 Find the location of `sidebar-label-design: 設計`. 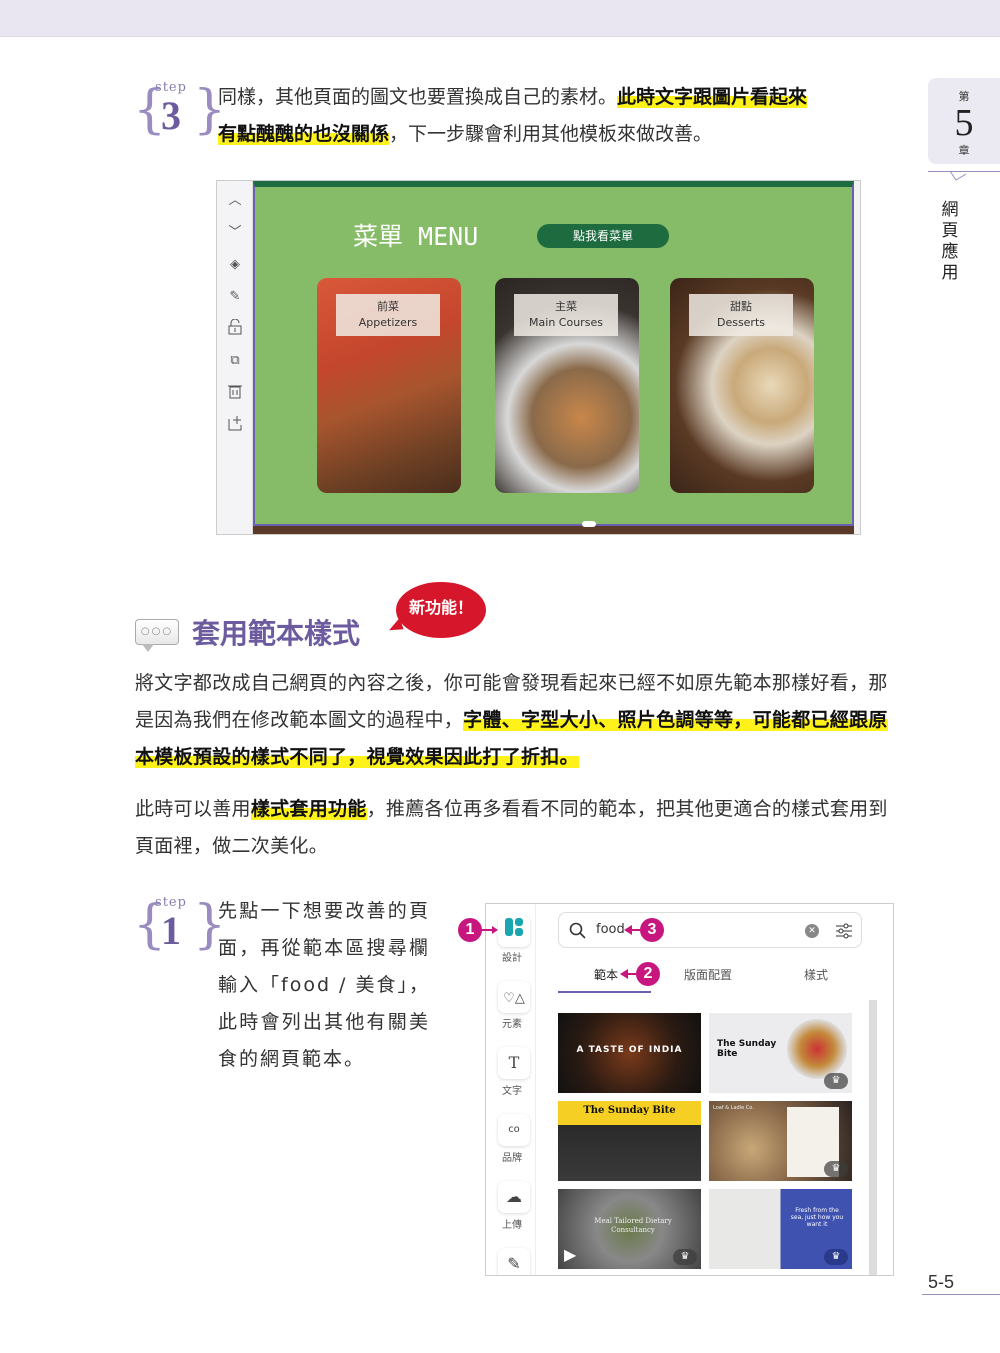

sidebar-label-design: 設計 is located at coordinates (512, 958).